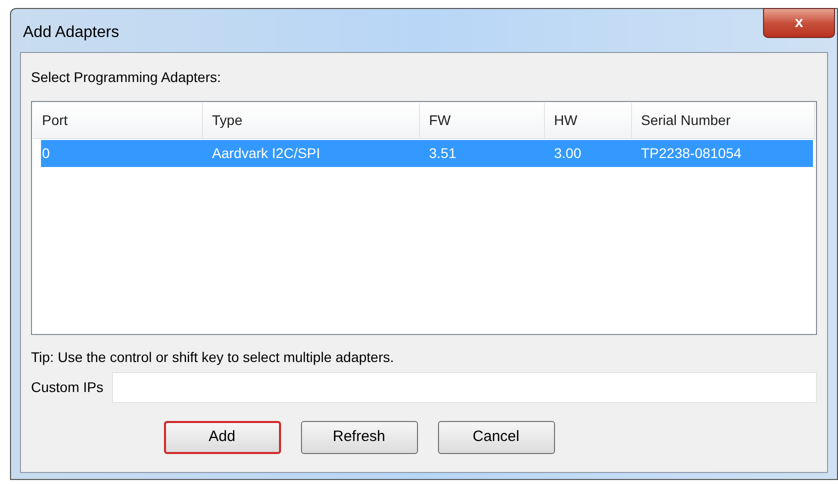 This screenshot has width=838, height=484. Describe the element at coordinates (359, 437) in the screenshot. I see `dialog-button: Refresh` at that location.